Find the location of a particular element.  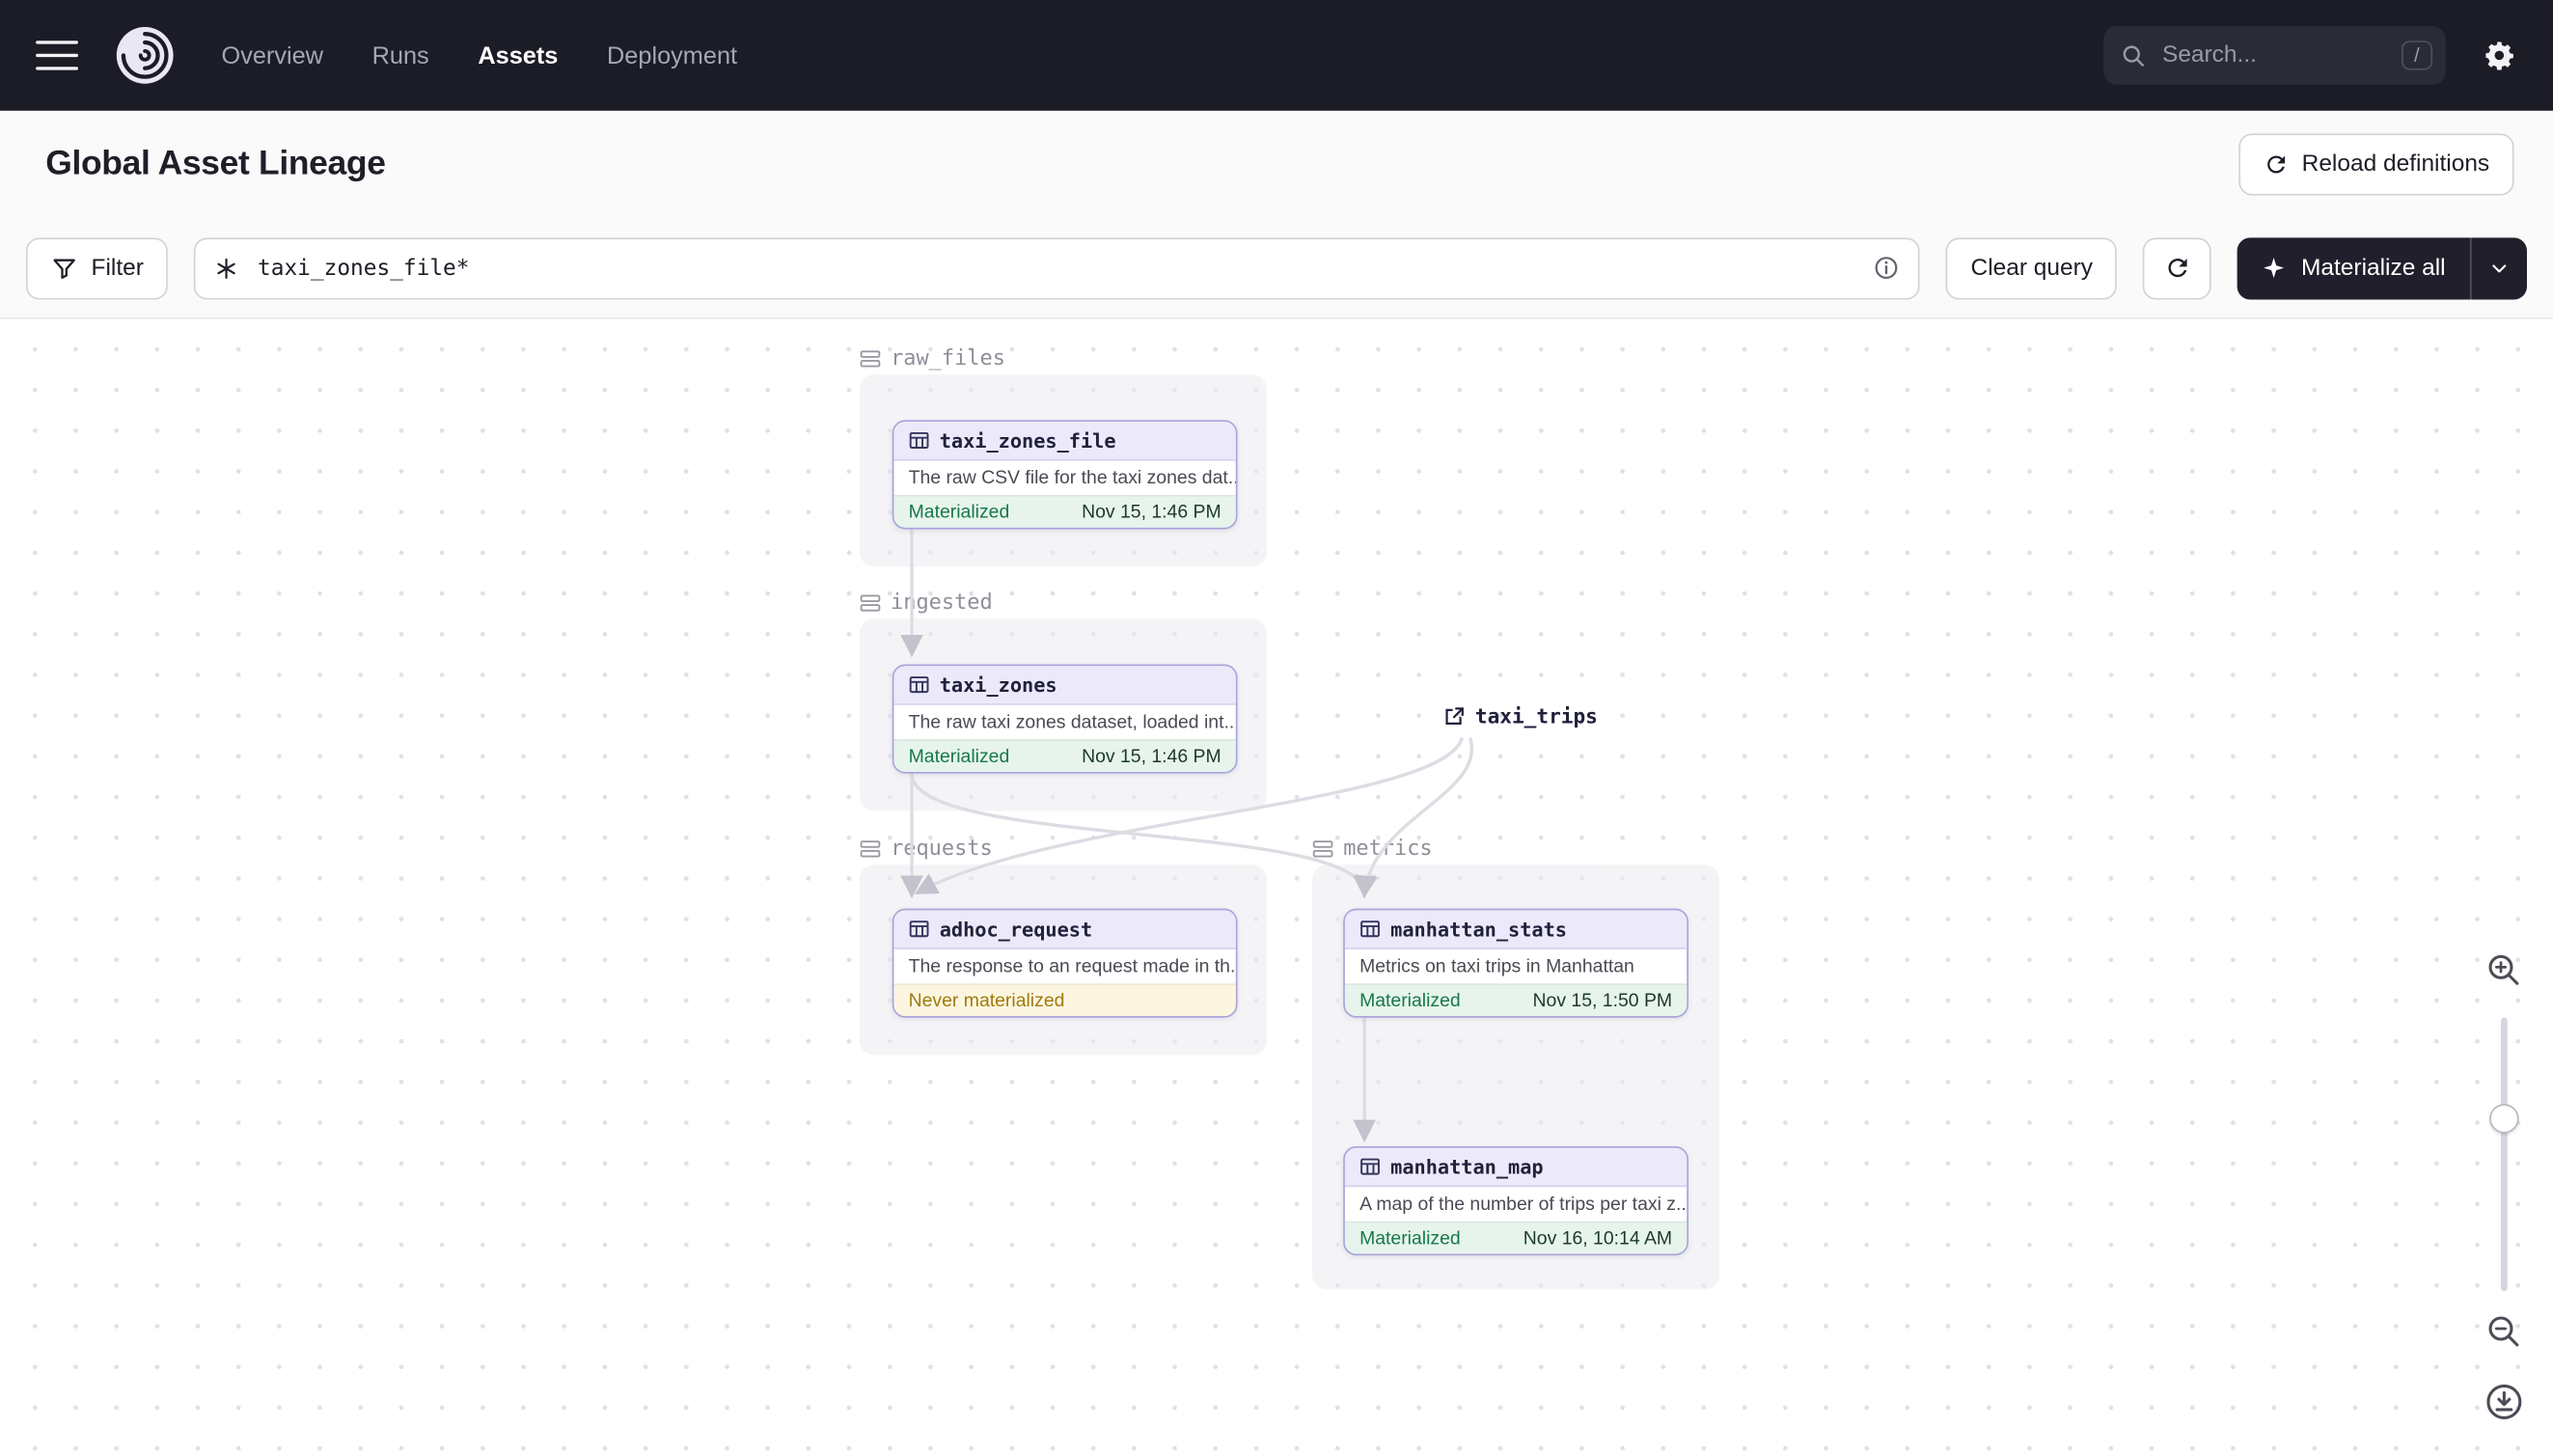

page-title: Global Asset Lineage is located at coordinates (215, 164).